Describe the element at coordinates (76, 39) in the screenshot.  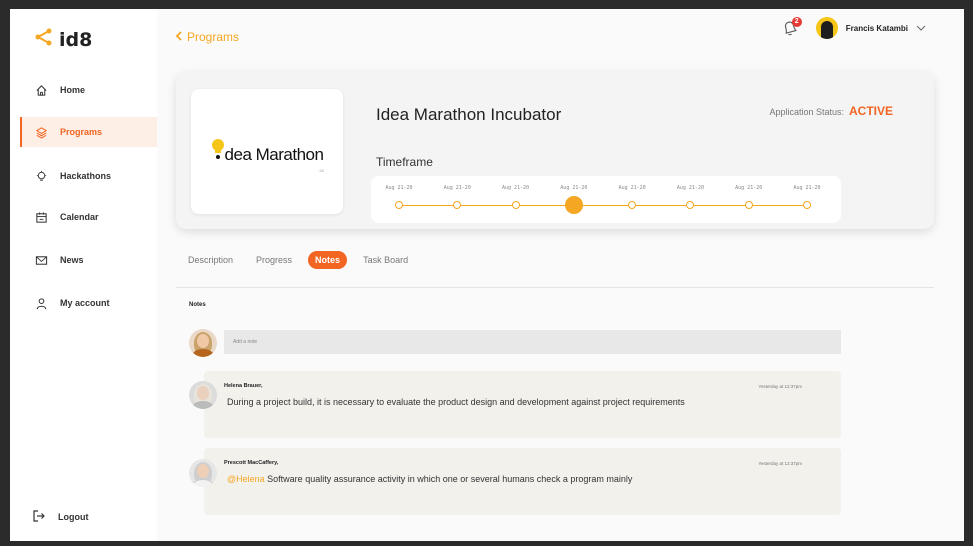
I see `logo-text: id8` at that location.